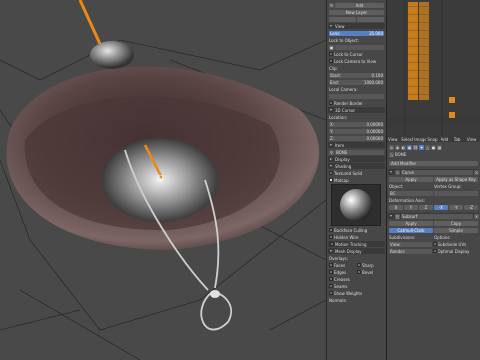 This screenshot has height=360, width=480. I want to click on world-icon: ◐, so click(403, 147).